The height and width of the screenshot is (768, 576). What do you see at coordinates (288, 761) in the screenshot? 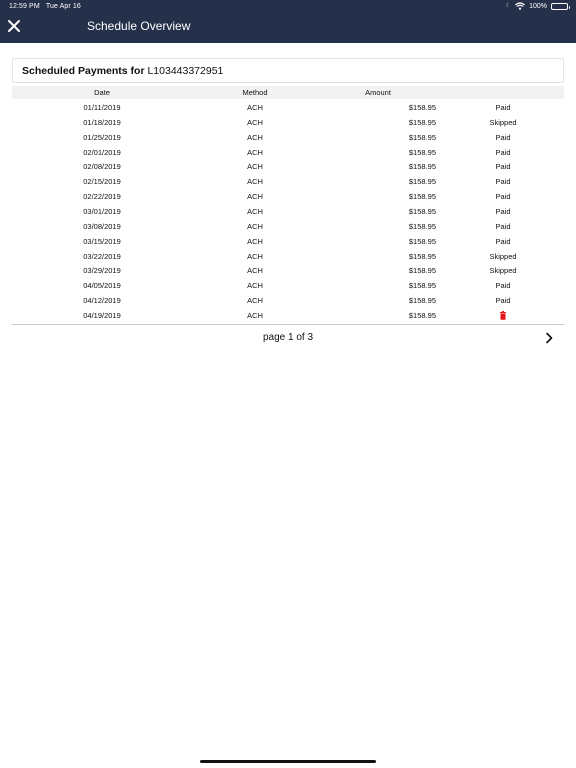
I see `home-indicator` at bounding box center [288, 761].